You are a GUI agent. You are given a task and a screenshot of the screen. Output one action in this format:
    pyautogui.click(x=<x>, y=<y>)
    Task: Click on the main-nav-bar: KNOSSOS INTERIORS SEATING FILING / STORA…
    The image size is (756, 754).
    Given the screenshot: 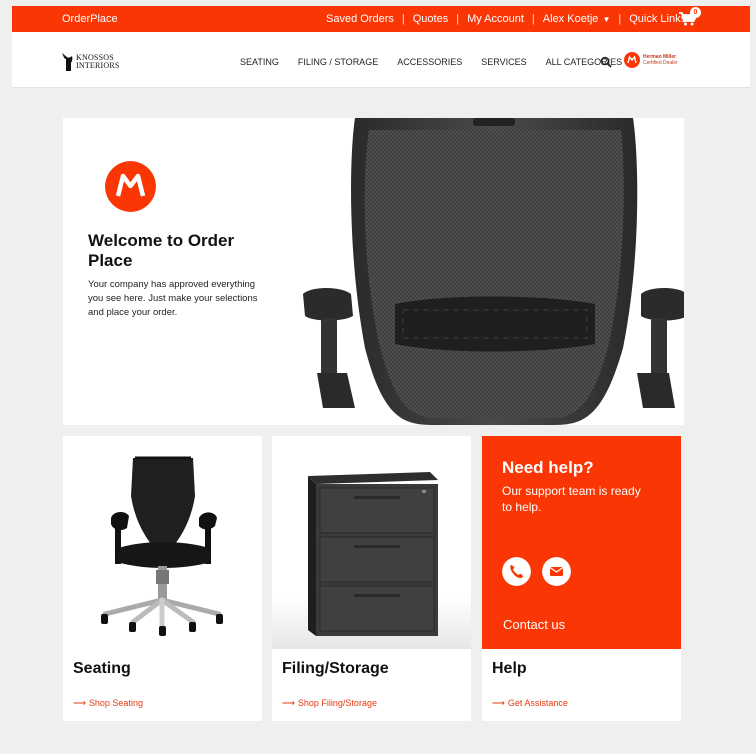 What is the action you would take?
    pyautogui.click(x=381, y=60)
    